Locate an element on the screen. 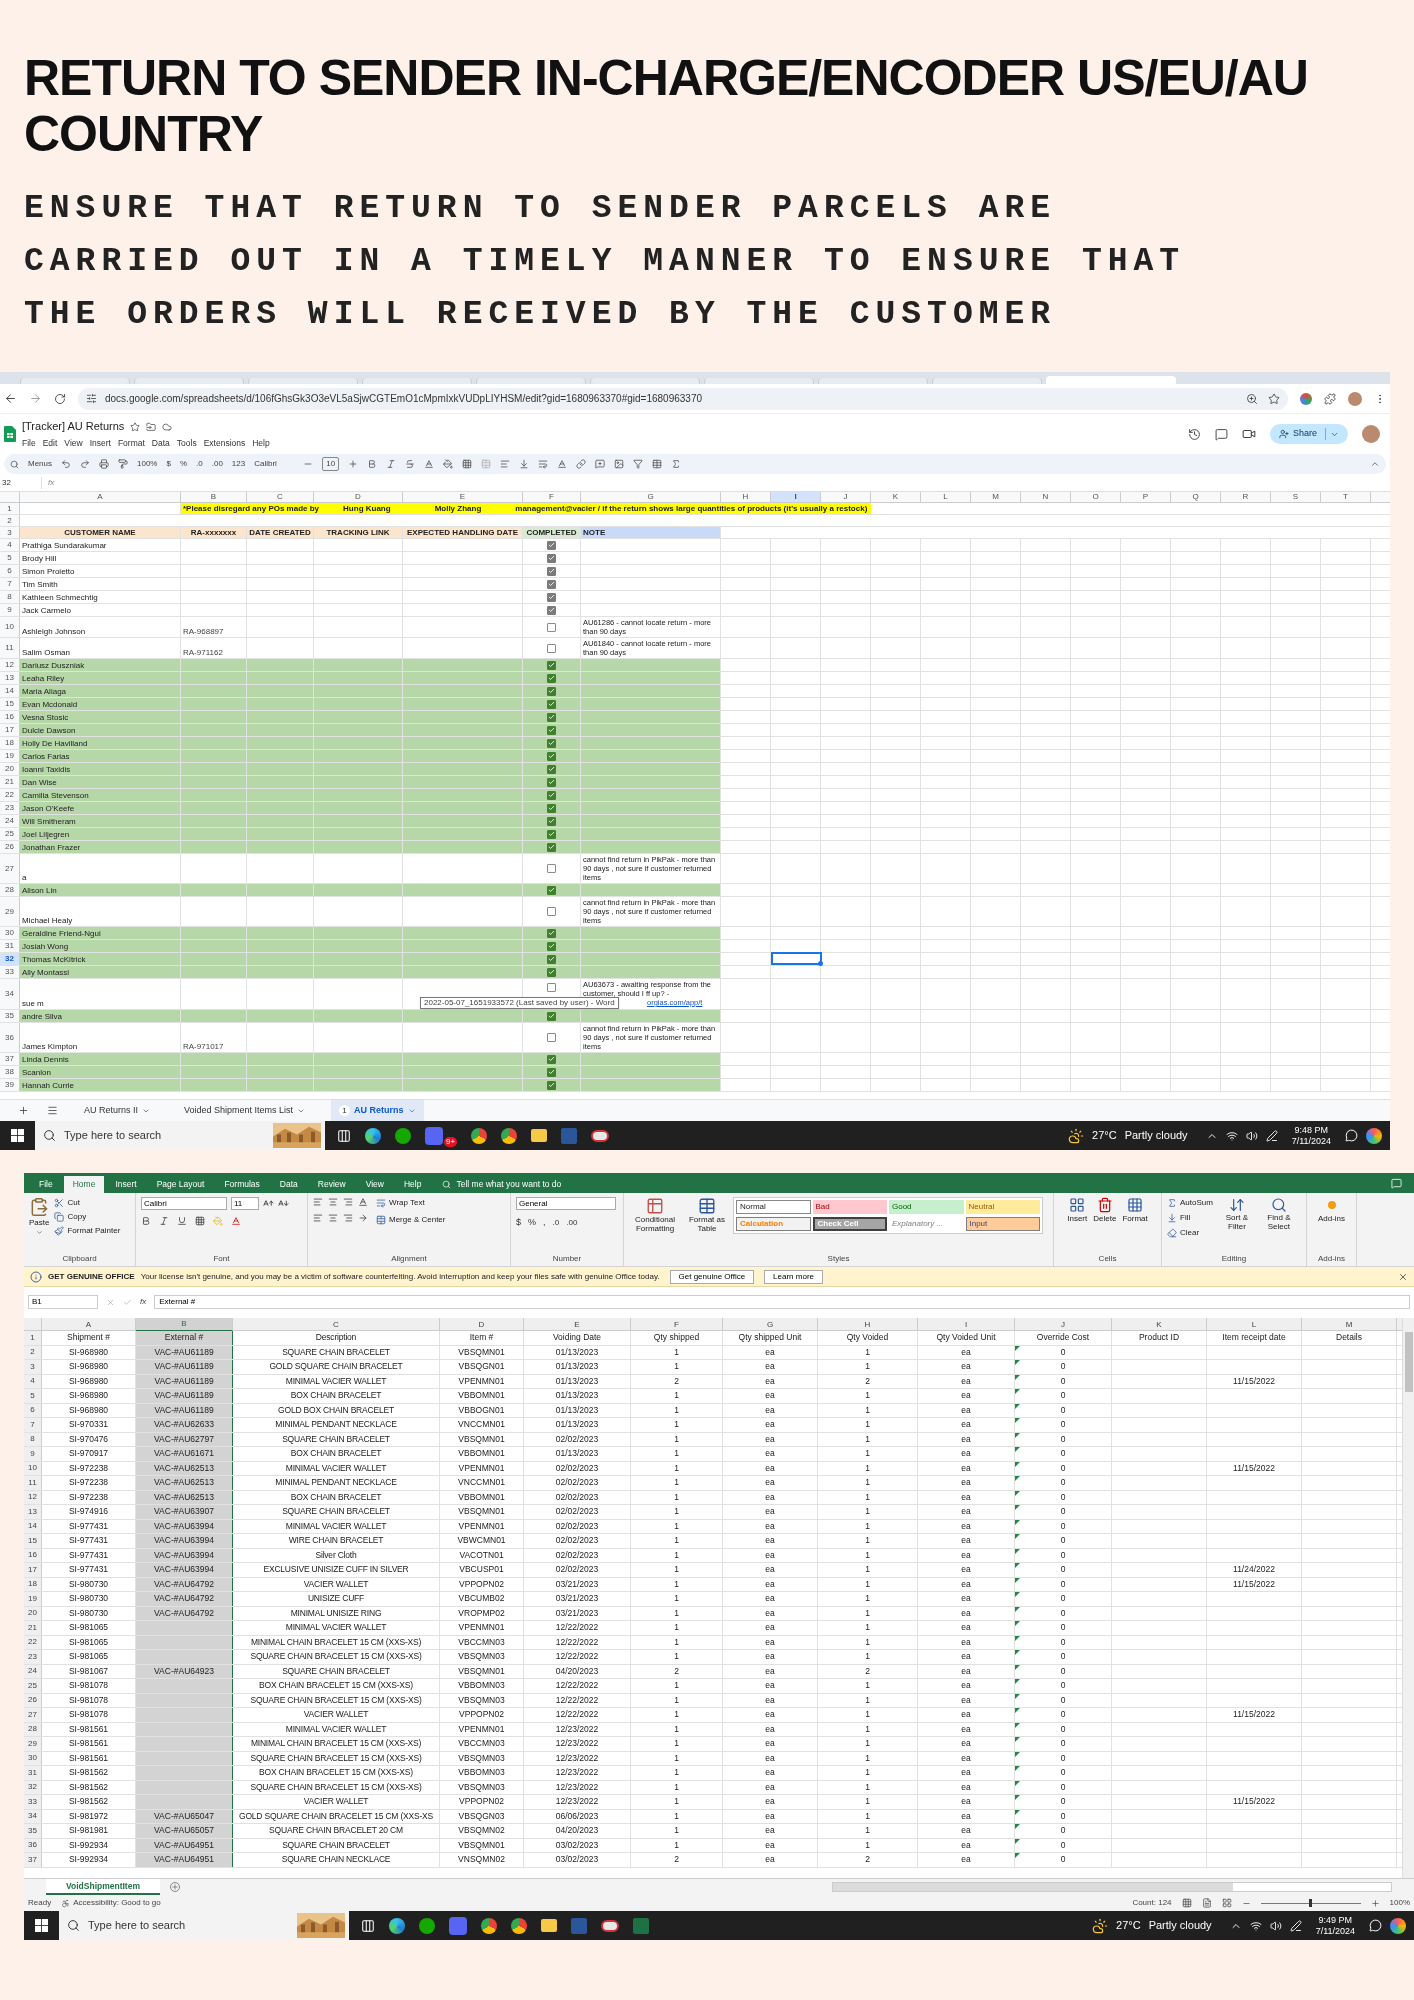  back-icon is located at coordinates (10, 398).